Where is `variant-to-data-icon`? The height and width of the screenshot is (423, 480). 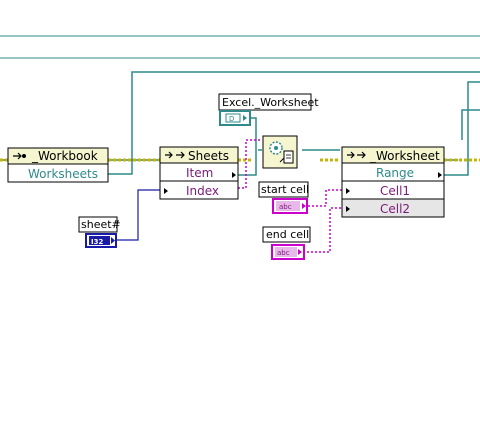 variant-to-data-icon is located at coordinates (280, 152).